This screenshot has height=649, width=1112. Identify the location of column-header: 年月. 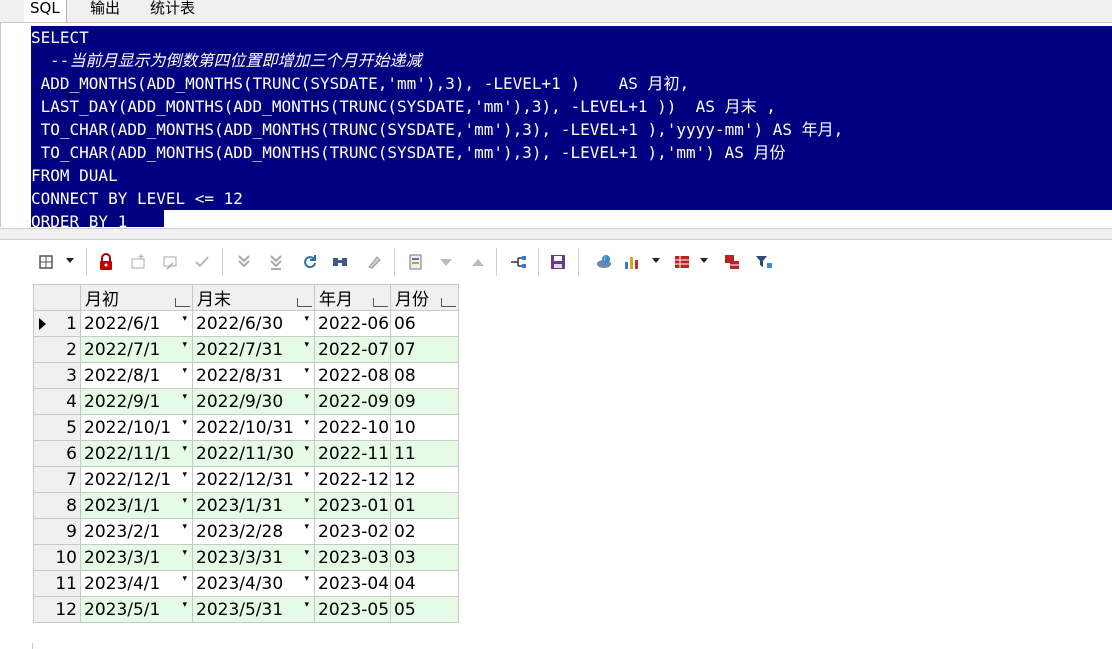
(352, 297).